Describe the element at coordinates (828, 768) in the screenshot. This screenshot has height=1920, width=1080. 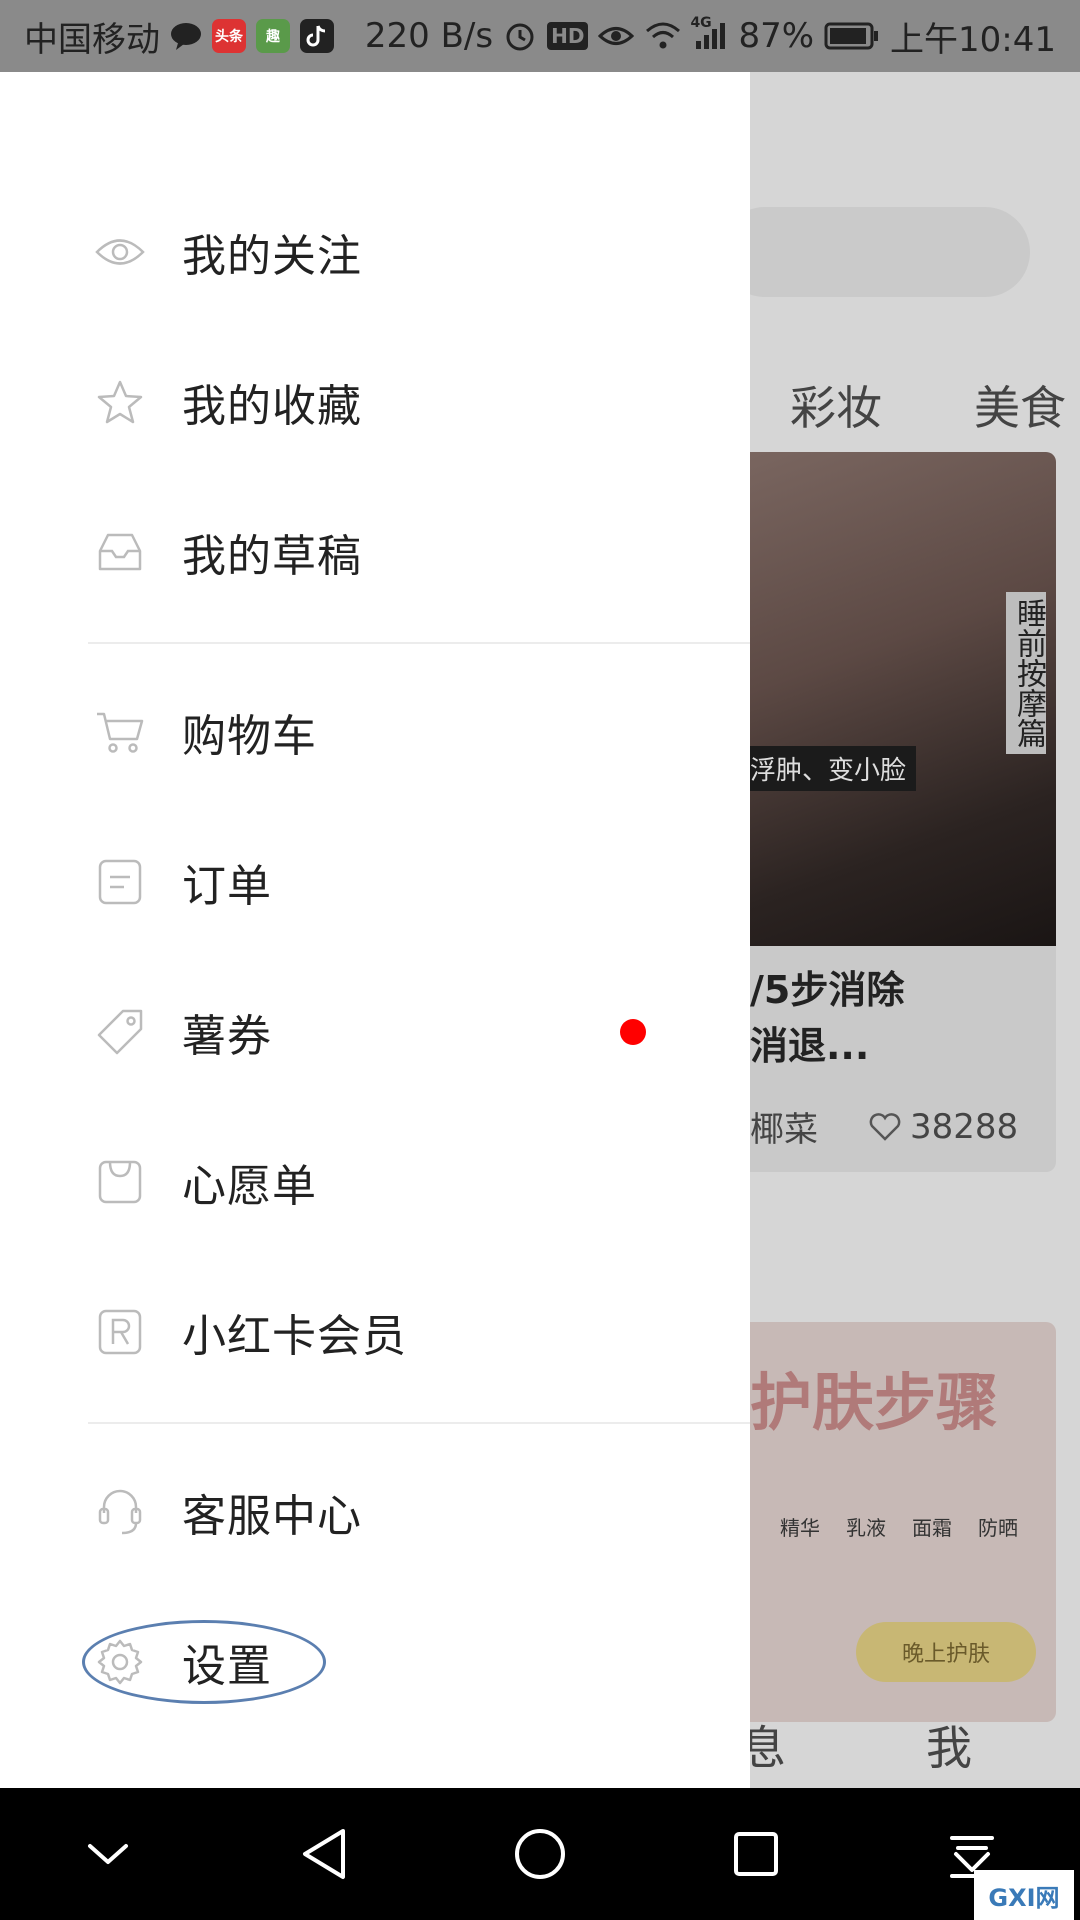
I see `cover-caption: 浮肿、变小脸` at that location.